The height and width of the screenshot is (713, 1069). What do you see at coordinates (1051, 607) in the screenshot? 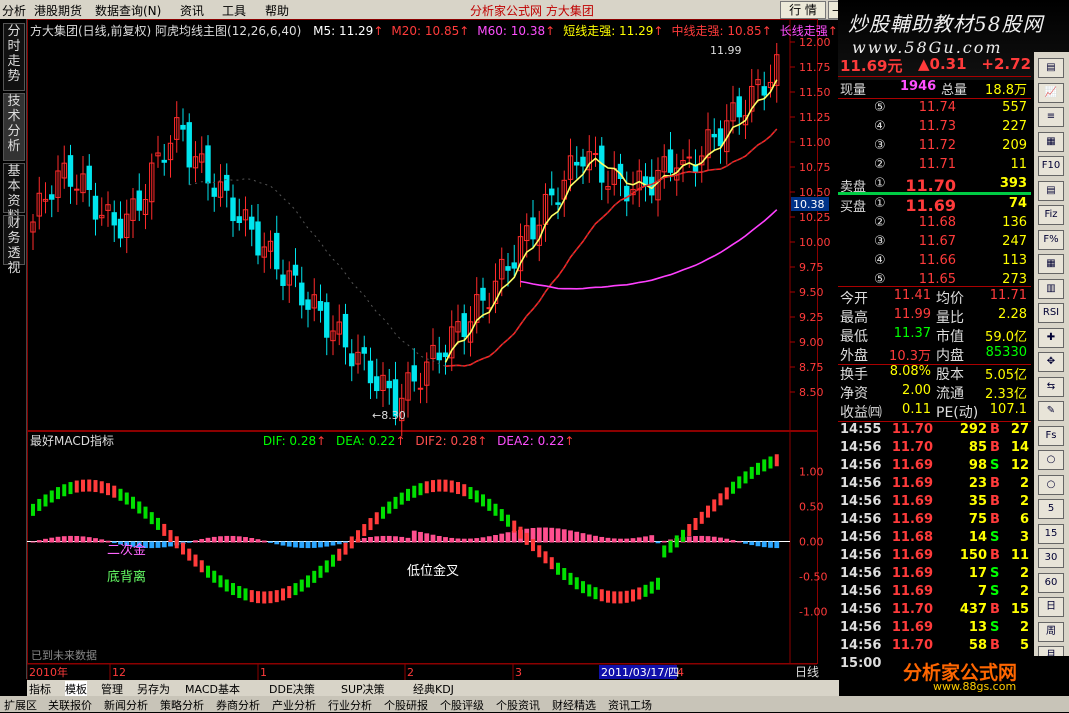
I see `tool-button-22: 日` at bounding box center [1051, 607].